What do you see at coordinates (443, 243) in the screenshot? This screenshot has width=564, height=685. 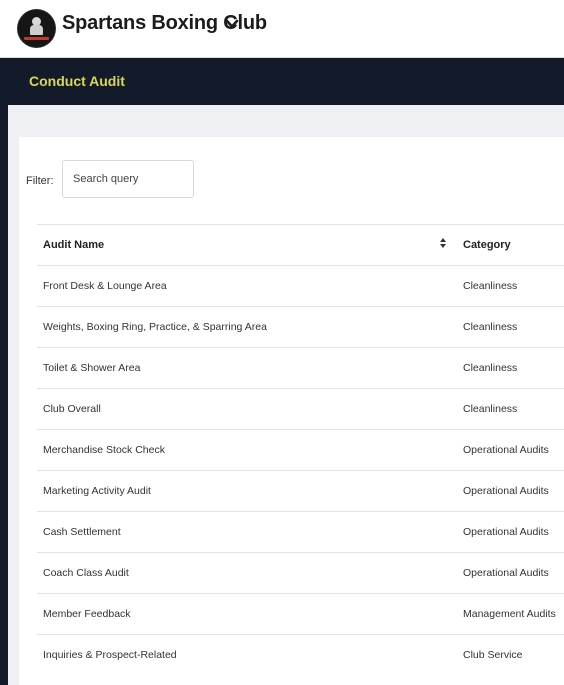 I see `sort-icon` at bounding box center [443, 243].